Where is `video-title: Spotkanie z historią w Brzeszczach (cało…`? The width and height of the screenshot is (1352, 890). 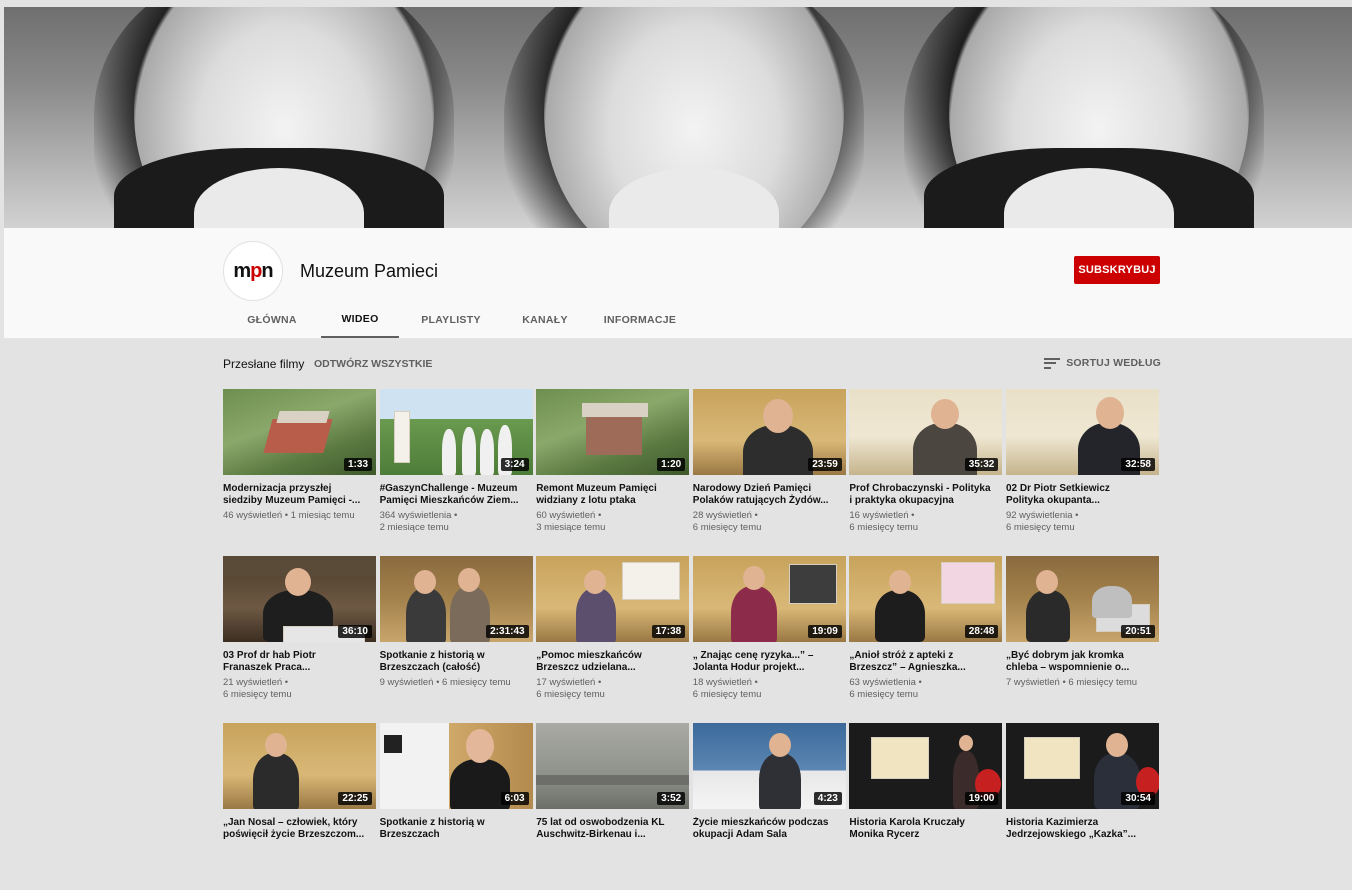 video-title: Spotkanie z historią w Brzeszczach (cało… is located at coordinates (455, 661).